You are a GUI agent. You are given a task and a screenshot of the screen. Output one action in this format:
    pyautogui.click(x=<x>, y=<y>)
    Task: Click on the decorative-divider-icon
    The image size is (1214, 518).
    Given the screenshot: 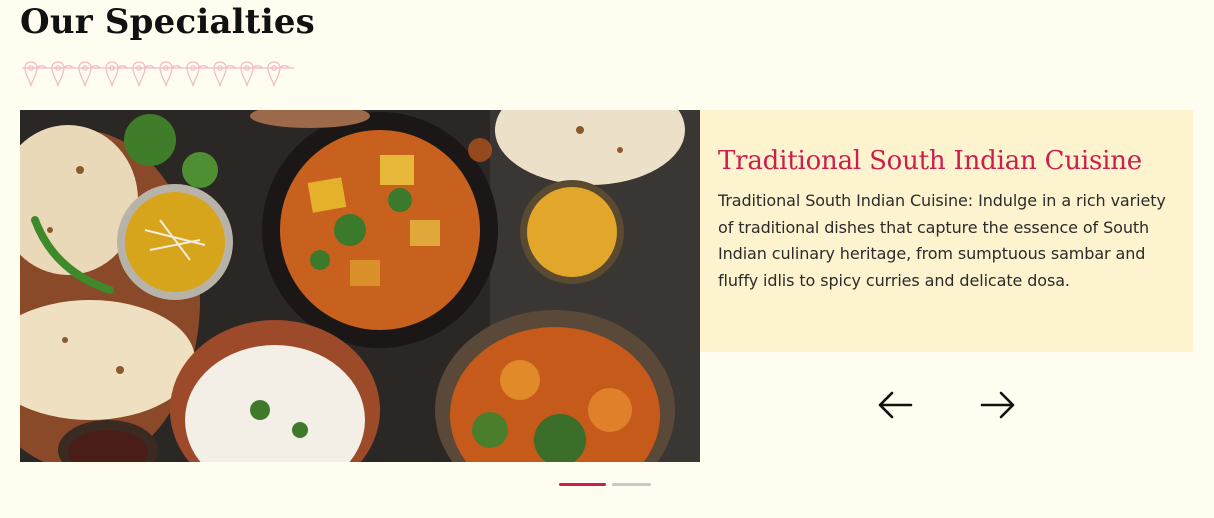 What is the action you would take?
    pyautogui.click(x=158, y=74)
    